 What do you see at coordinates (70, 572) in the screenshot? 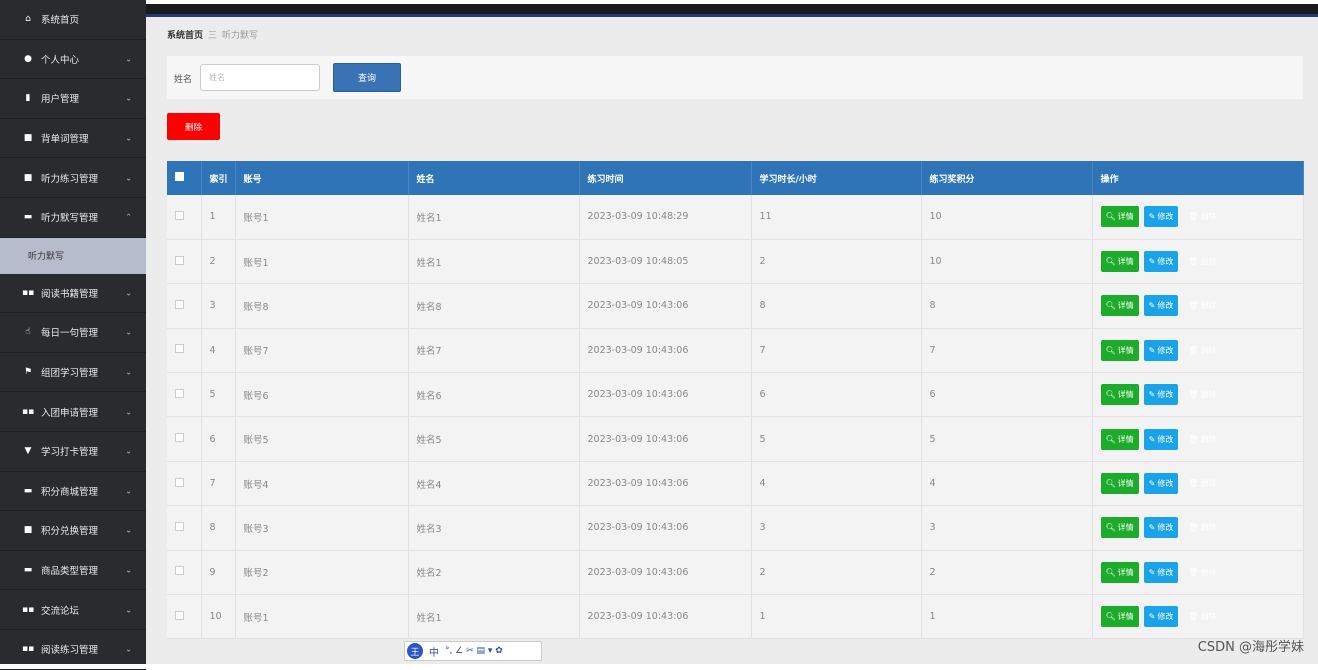
I see `sidebar-item-label: 商品类型管理` at bounding box center [70, 572].